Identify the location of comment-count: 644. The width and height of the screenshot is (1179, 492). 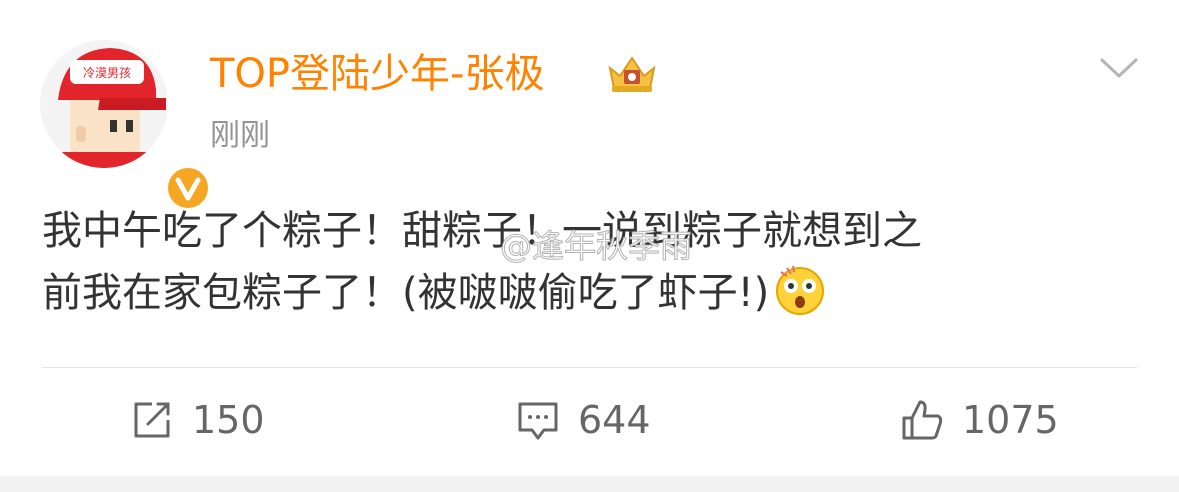
(614, 420).